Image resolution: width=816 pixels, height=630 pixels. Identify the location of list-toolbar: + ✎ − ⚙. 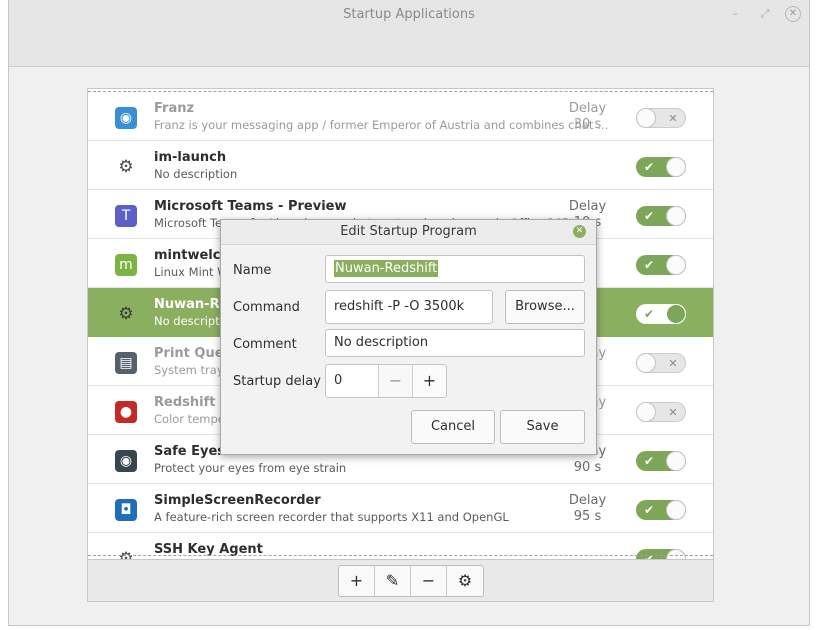
(400, 581).